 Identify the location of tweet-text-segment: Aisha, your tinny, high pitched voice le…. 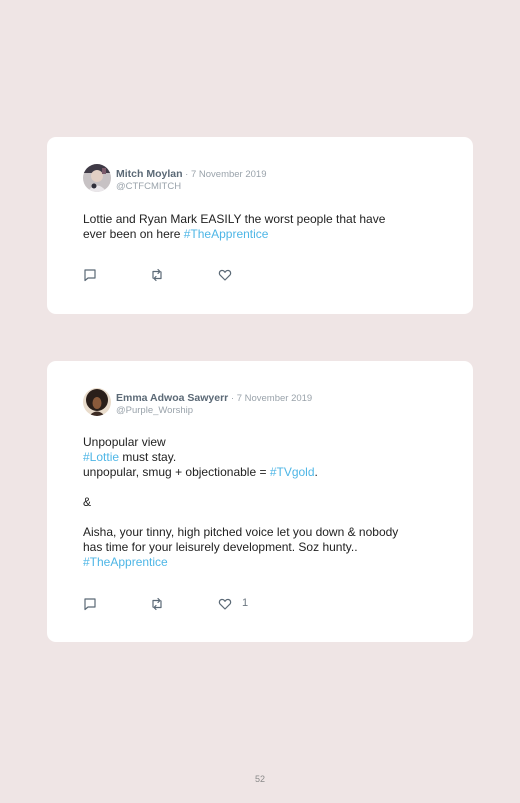
(241, 532).